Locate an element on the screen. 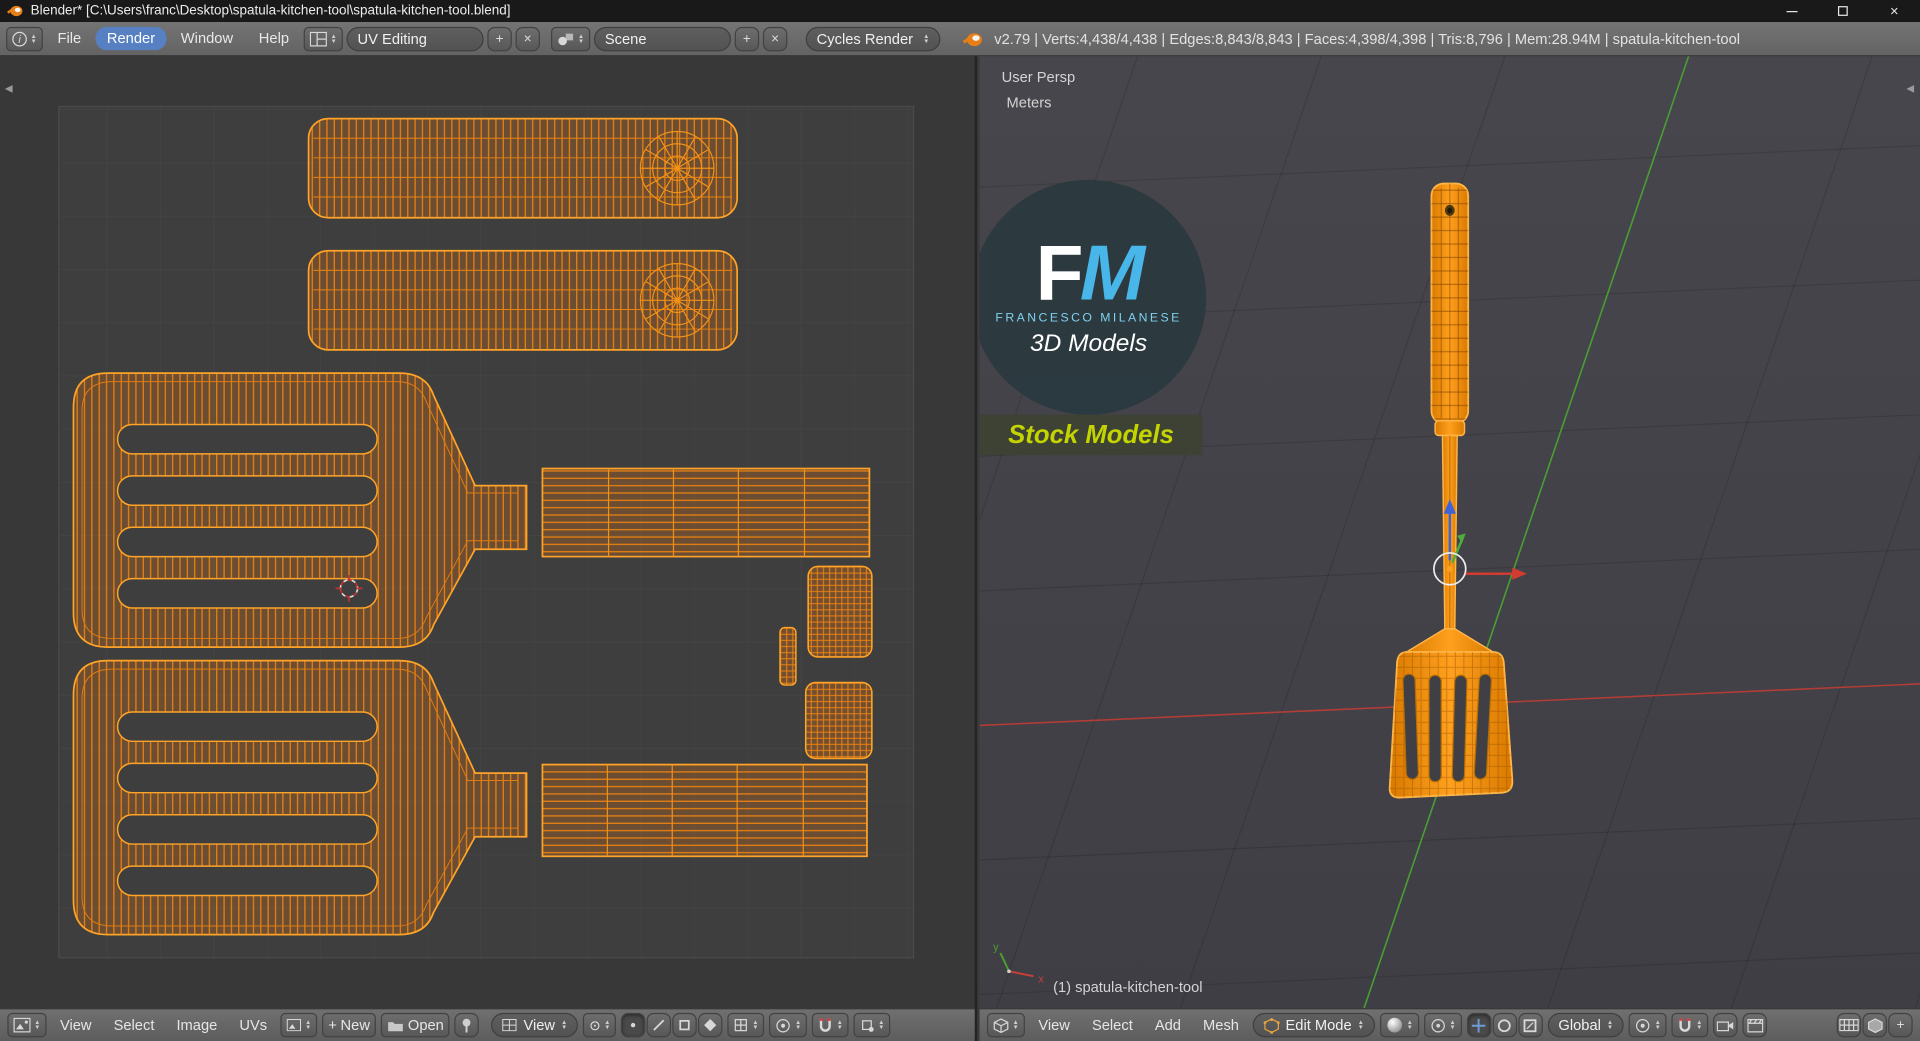 The width and height of the screenshot is (1920, 1041). magnet-icon is located at coordinates (1685, 1024).